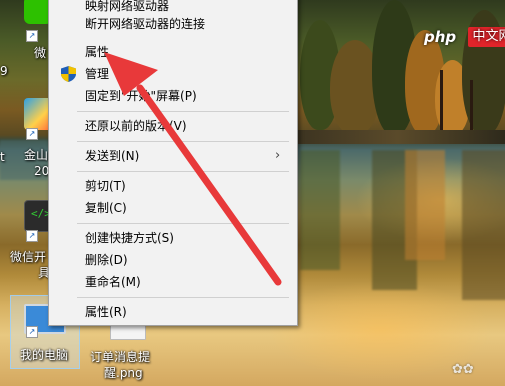  What do you see at coordinates (486, 37) in the screenshot?
I see `watermark-cn: 中文网` at bounding box center [486, 37].